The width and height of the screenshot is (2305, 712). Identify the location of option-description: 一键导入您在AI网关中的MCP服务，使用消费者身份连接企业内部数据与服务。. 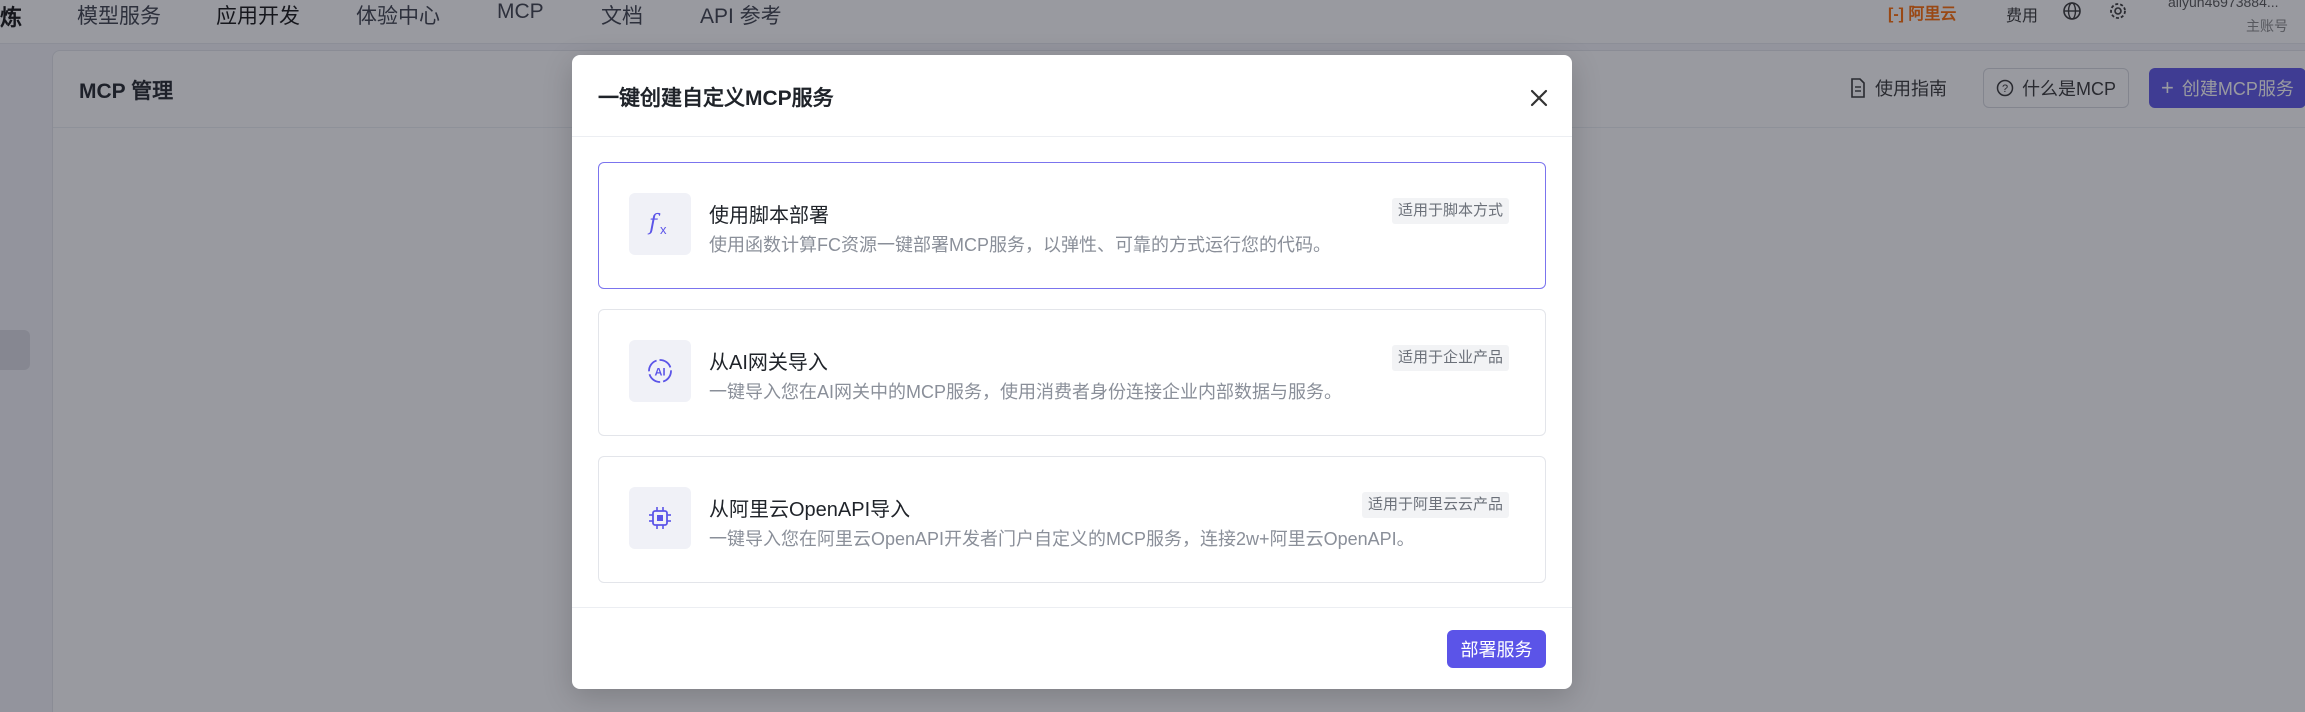
(1026, 392).